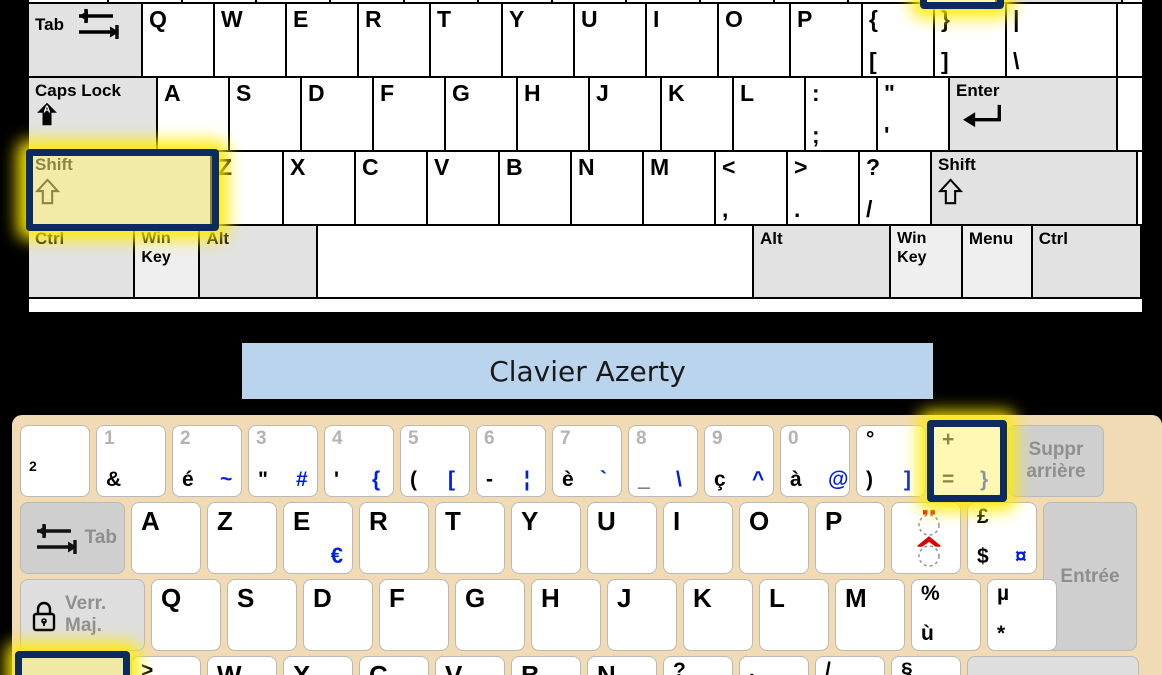 The width and height of the screenshot is (1162, 675). I want to click on qwerty-key-blank: {[, so click(899, 40).